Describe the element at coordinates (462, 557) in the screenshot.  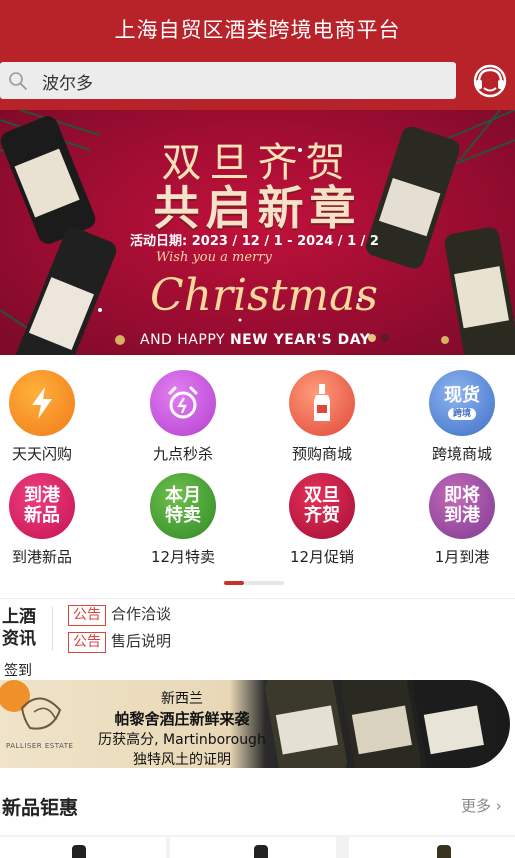
I see `grid-label: 1月到港` at that location.